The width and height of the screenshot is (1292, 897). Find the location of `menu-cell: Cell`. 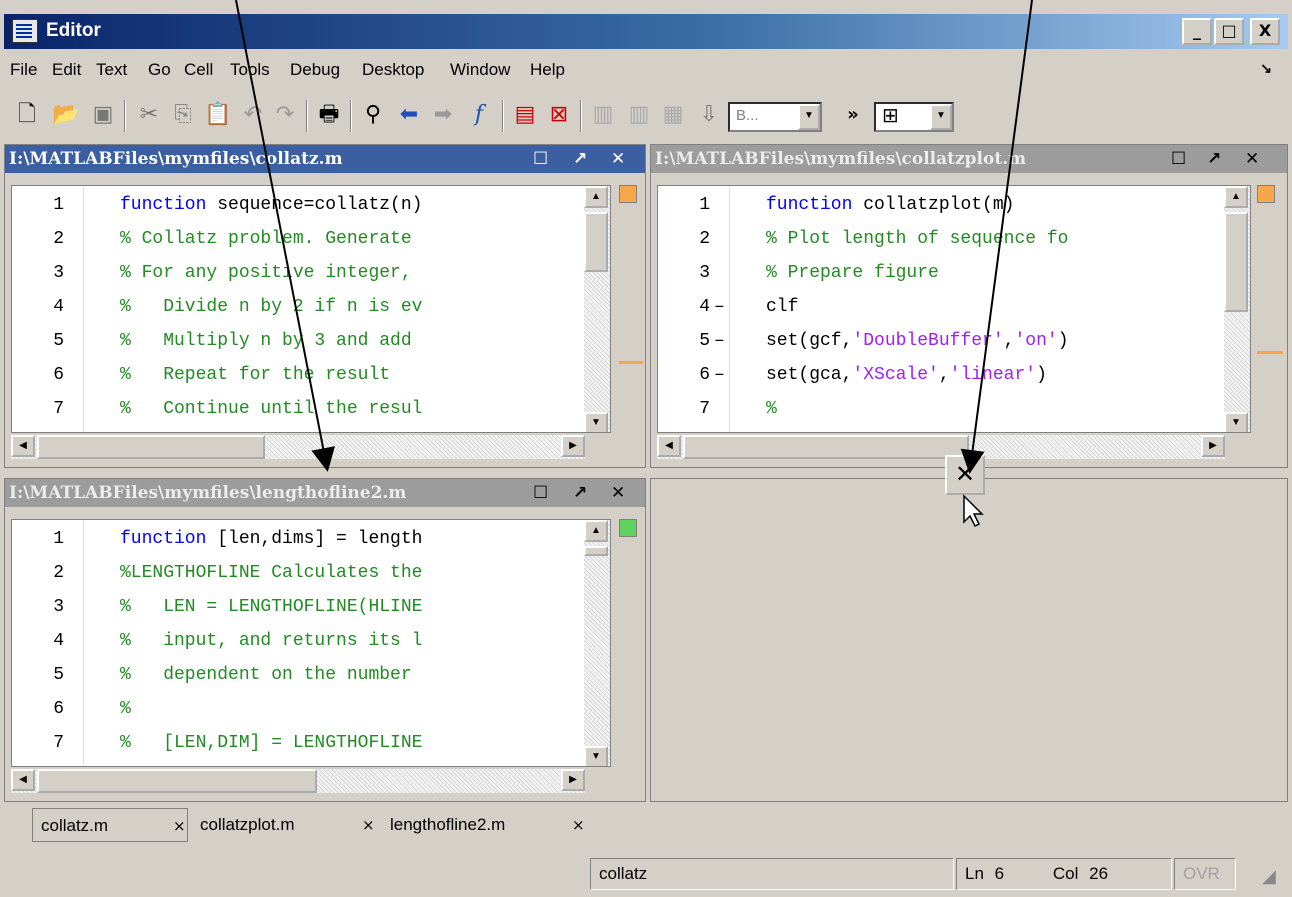

menu-cell: Cell is located at coordinates (198, 70).